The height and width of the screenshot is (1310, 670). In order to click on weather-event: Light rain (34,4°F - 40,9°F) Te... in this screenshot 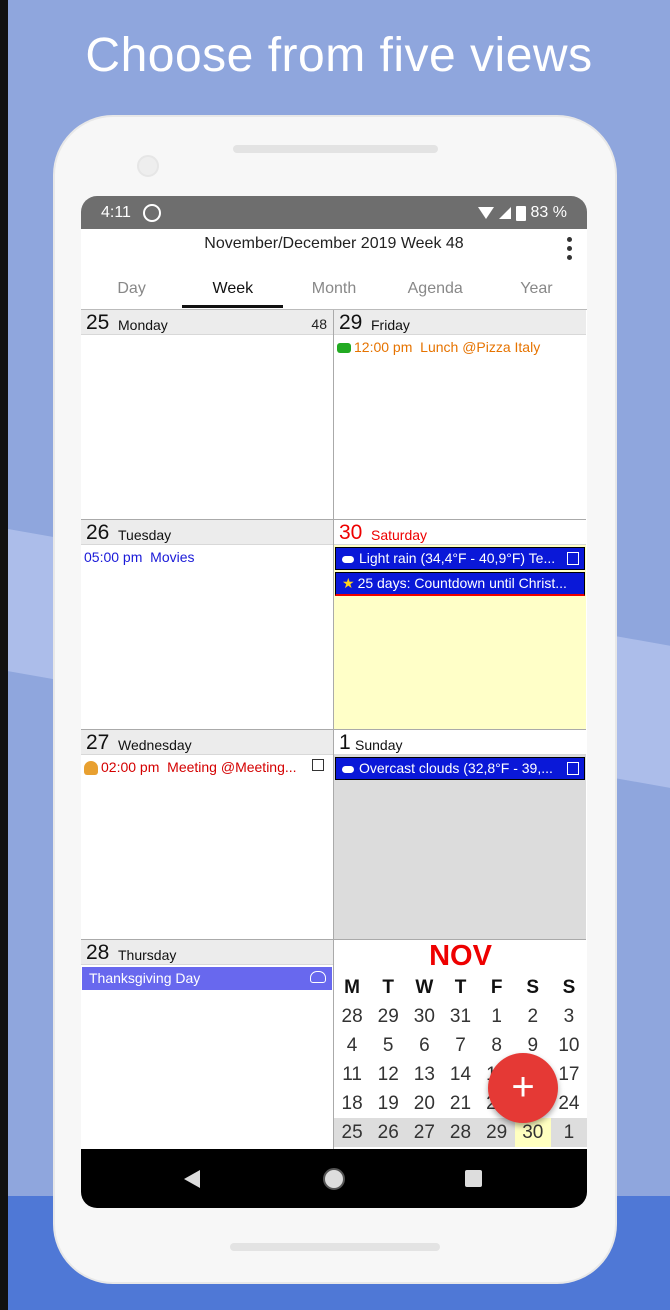, I will do `click(460, 558)`.